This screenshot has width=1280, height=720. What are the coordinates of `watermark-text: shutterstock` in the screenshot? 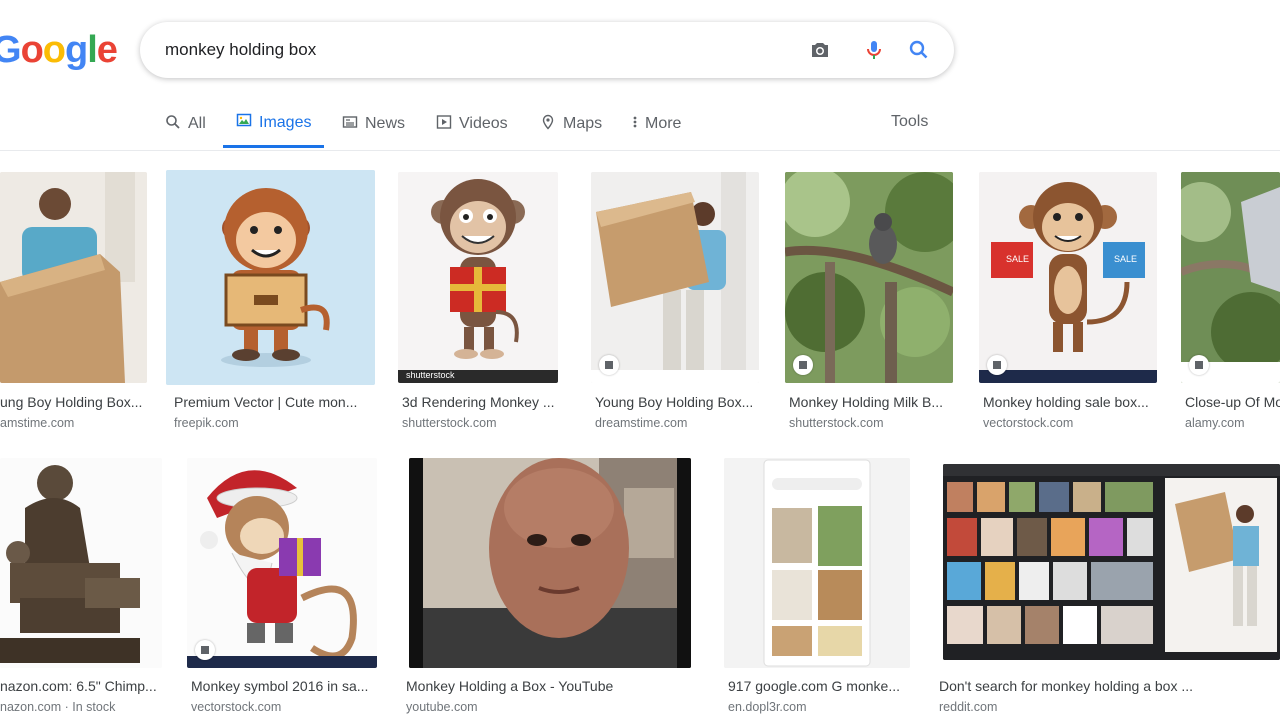 It's located at (430, 375).